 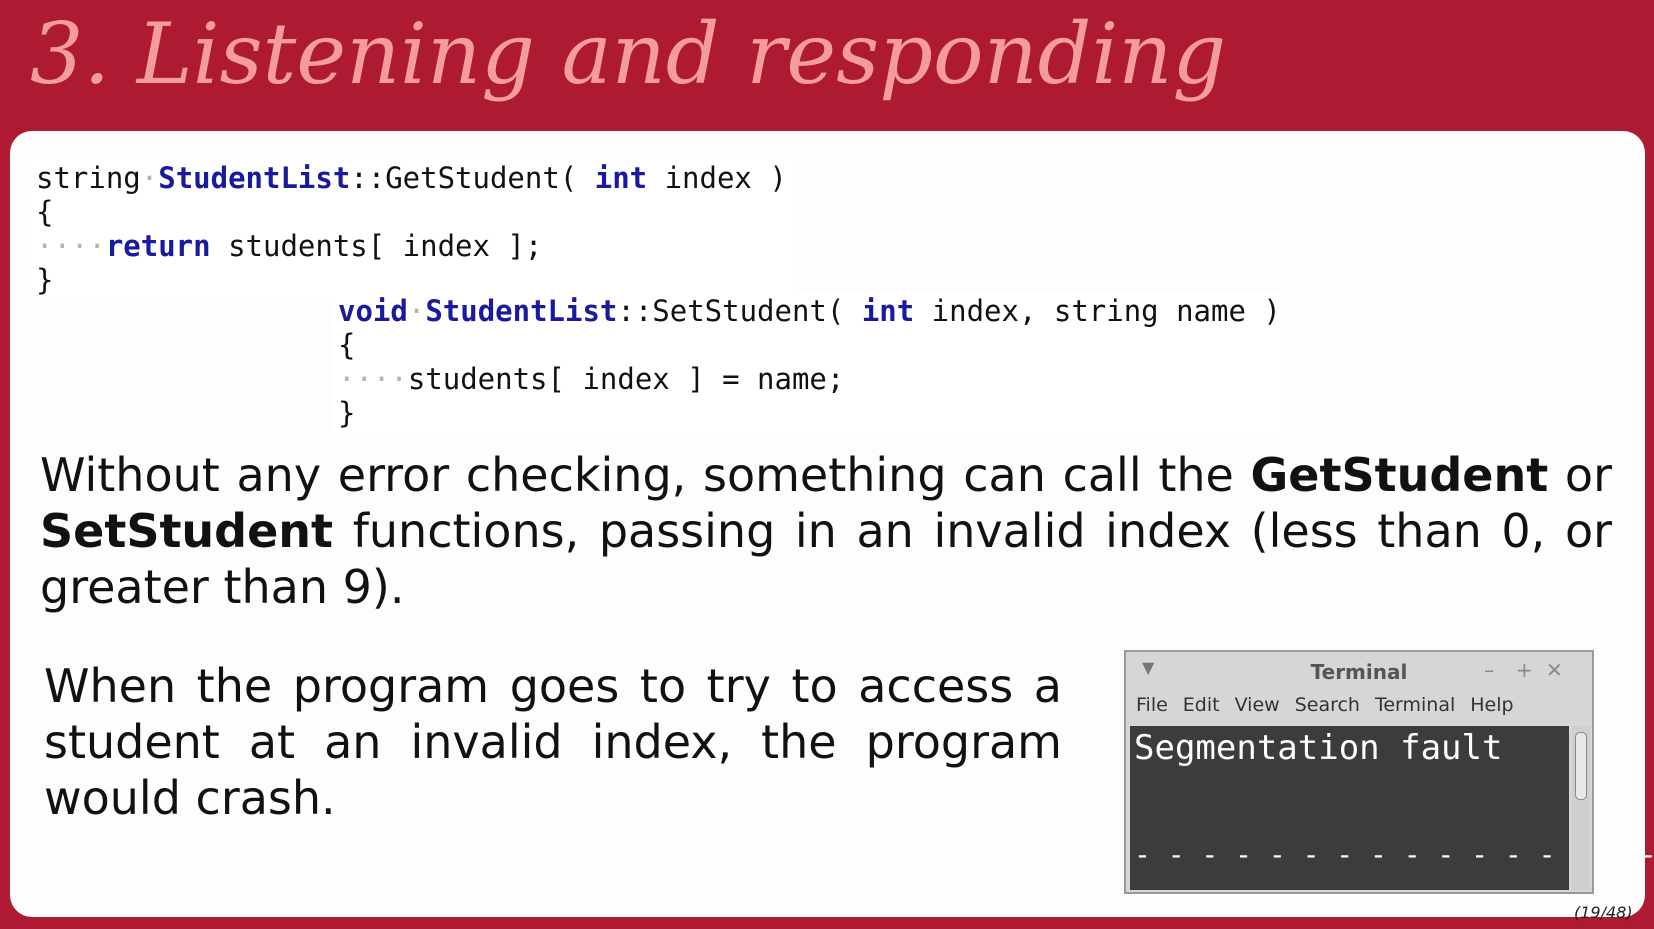 I want to click on maximize-icon: +, so click(x=1524, y=670).